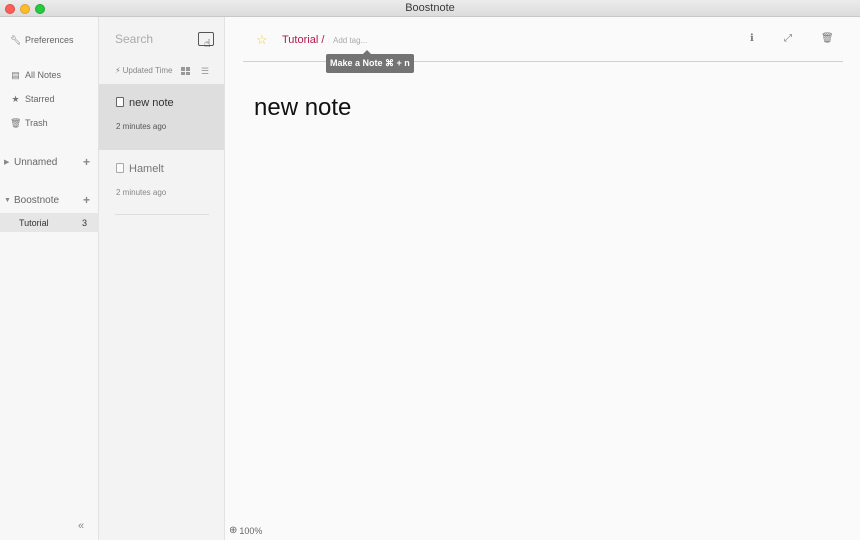 This screenshot has height=540, width=860. What do you see at coordinates (233, 530) in the screenshot?
I see `zoom-icon: ⊕` at bounding box center [233, 530].